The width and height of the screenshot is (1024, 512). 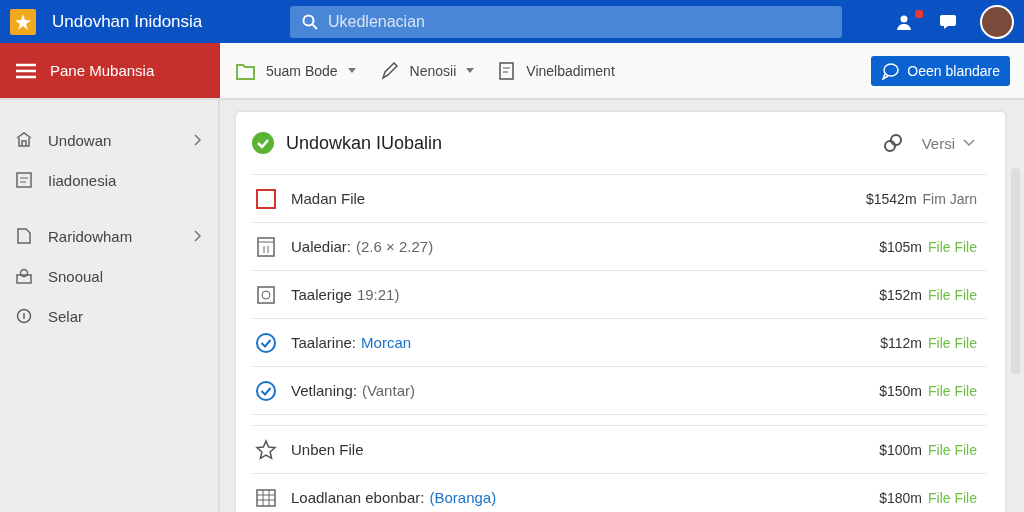 What do you see at coordinates (24, 316) in the screenshot?
I see `clock-icon` at bounding box center [24, 316].